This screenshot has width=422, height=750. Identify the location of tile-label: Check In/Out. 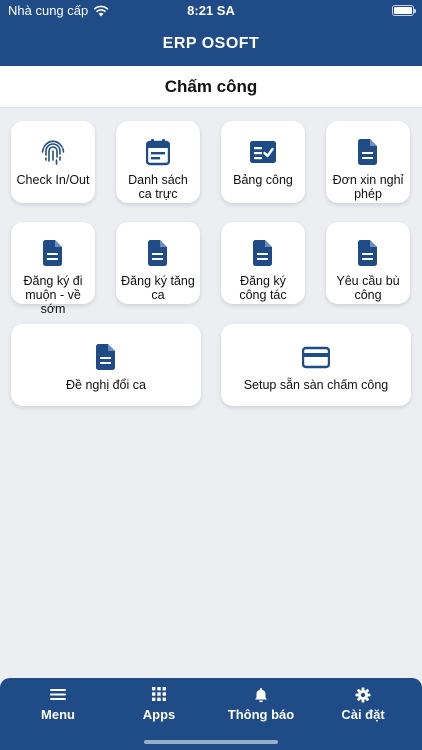
(53, 180).